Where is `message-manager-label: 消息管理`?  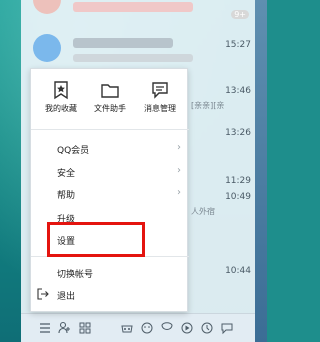
message-manager-label: 消息管理 is located at coordinates (160, 108).